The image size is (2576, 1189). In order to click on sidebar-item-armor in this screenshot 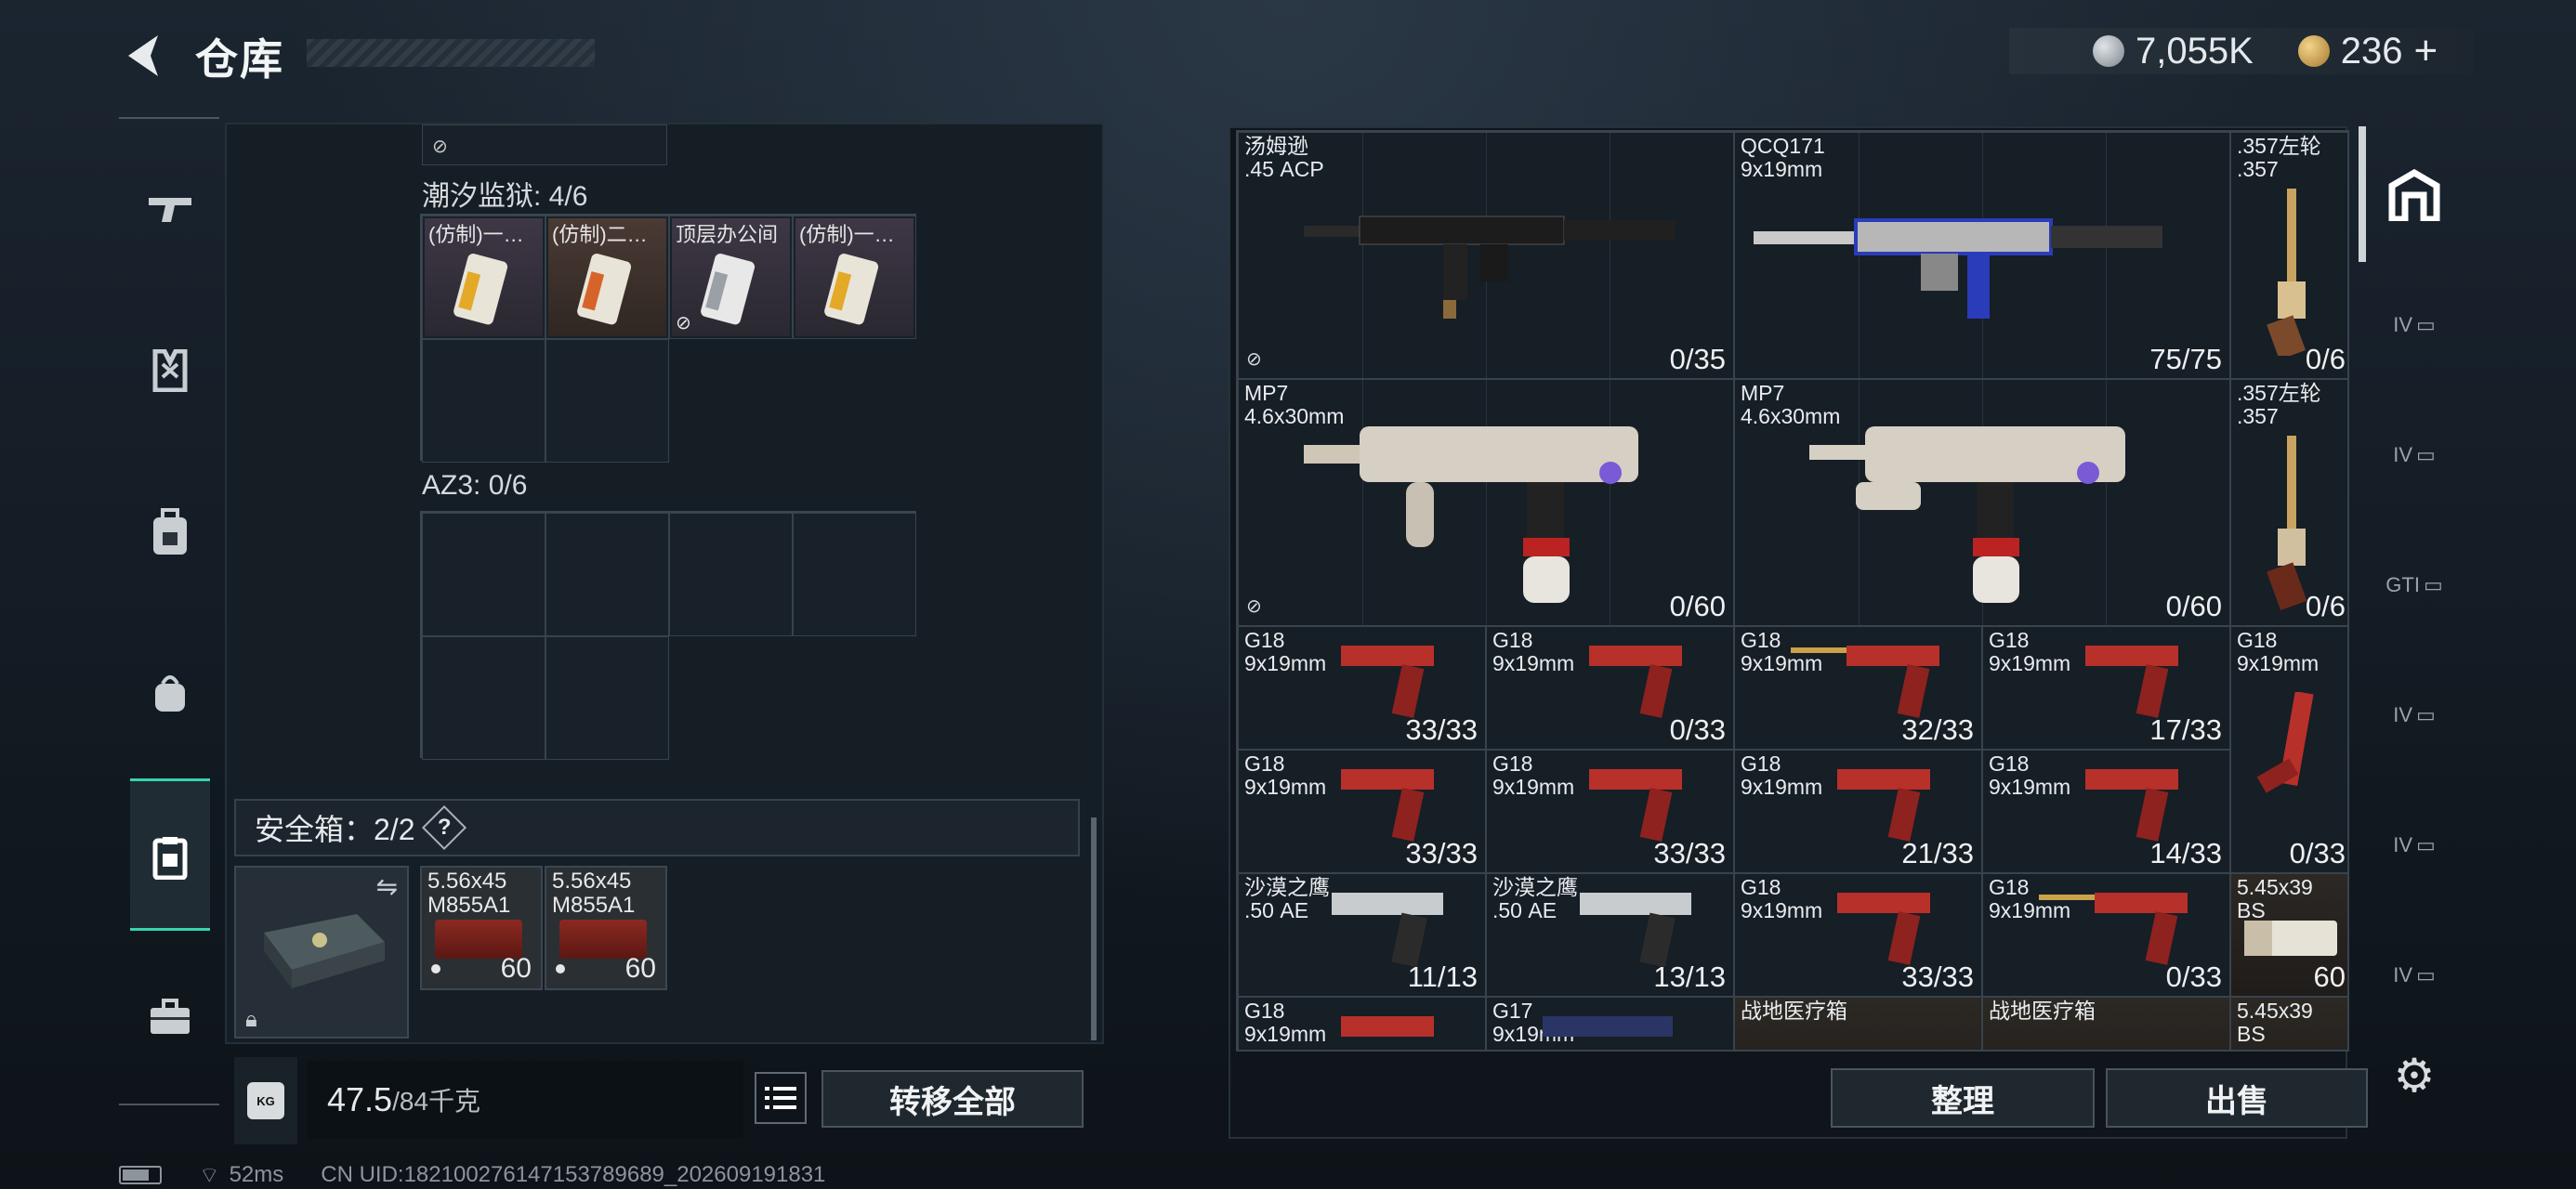, I will do `click(170, 371)`.